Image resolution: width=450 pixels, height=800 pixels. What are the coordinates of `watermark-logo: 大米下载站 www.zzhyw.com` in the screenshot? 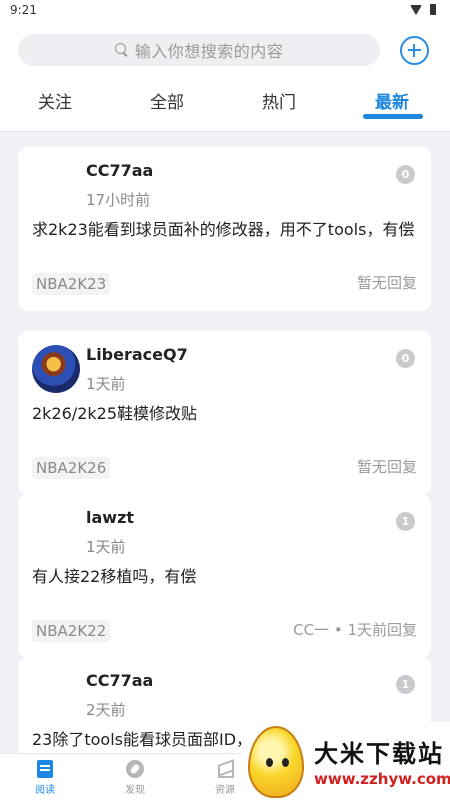 It's located at (346, 761).